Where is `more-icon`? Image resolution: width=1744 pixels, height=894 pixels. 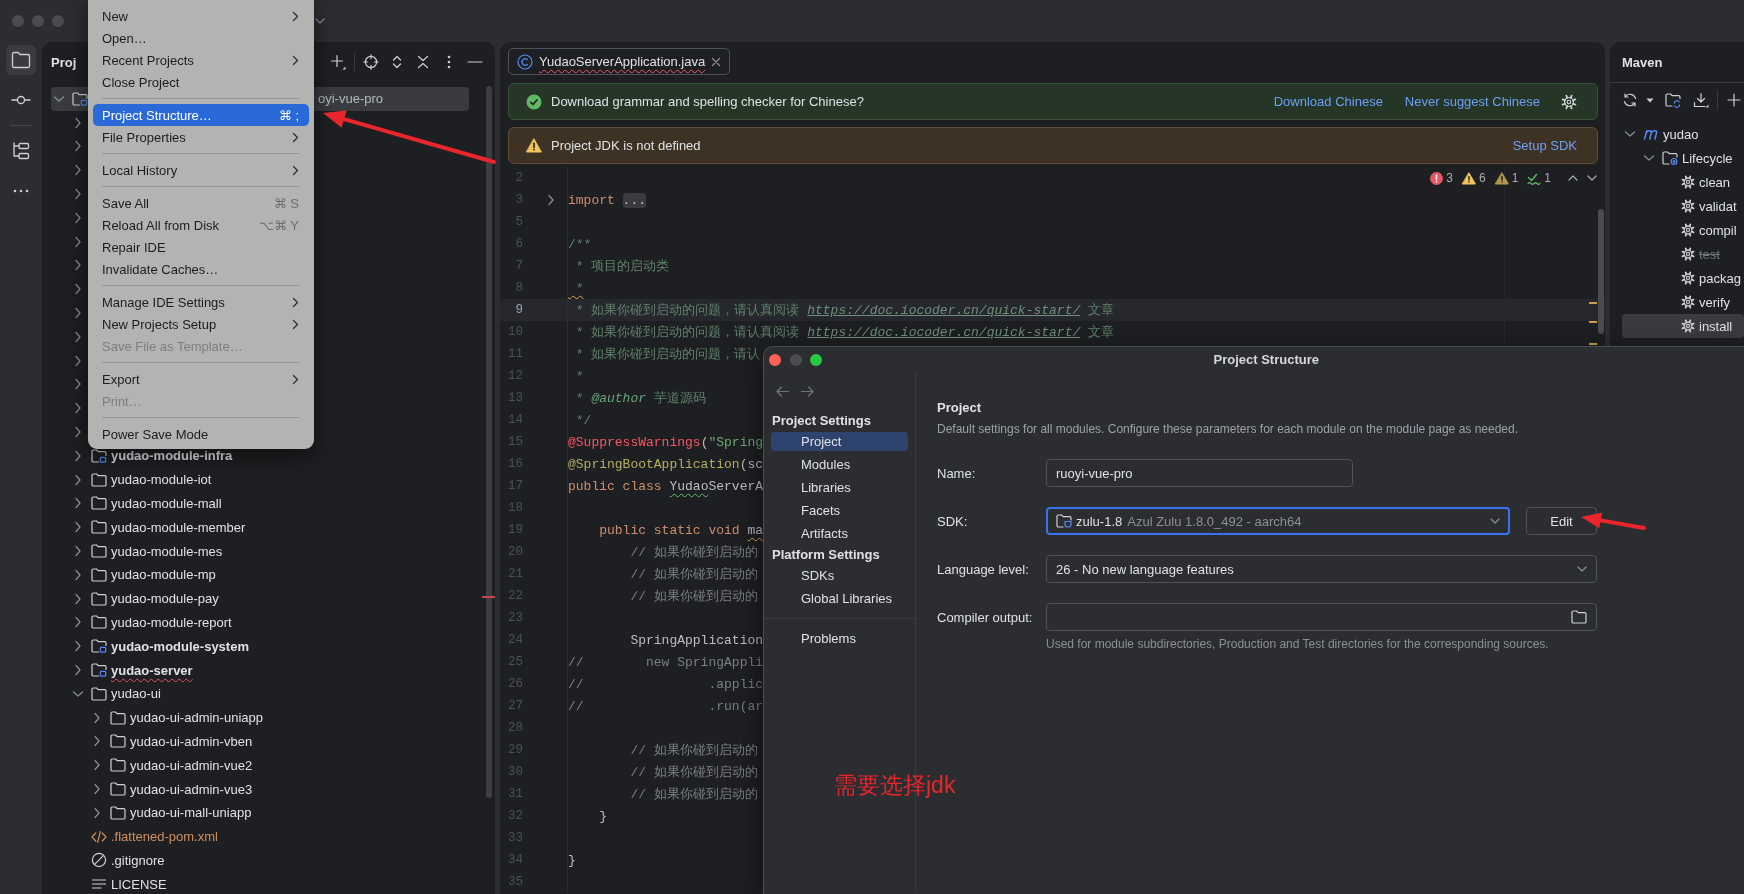
more-icon is located at coordinates (449, 62).